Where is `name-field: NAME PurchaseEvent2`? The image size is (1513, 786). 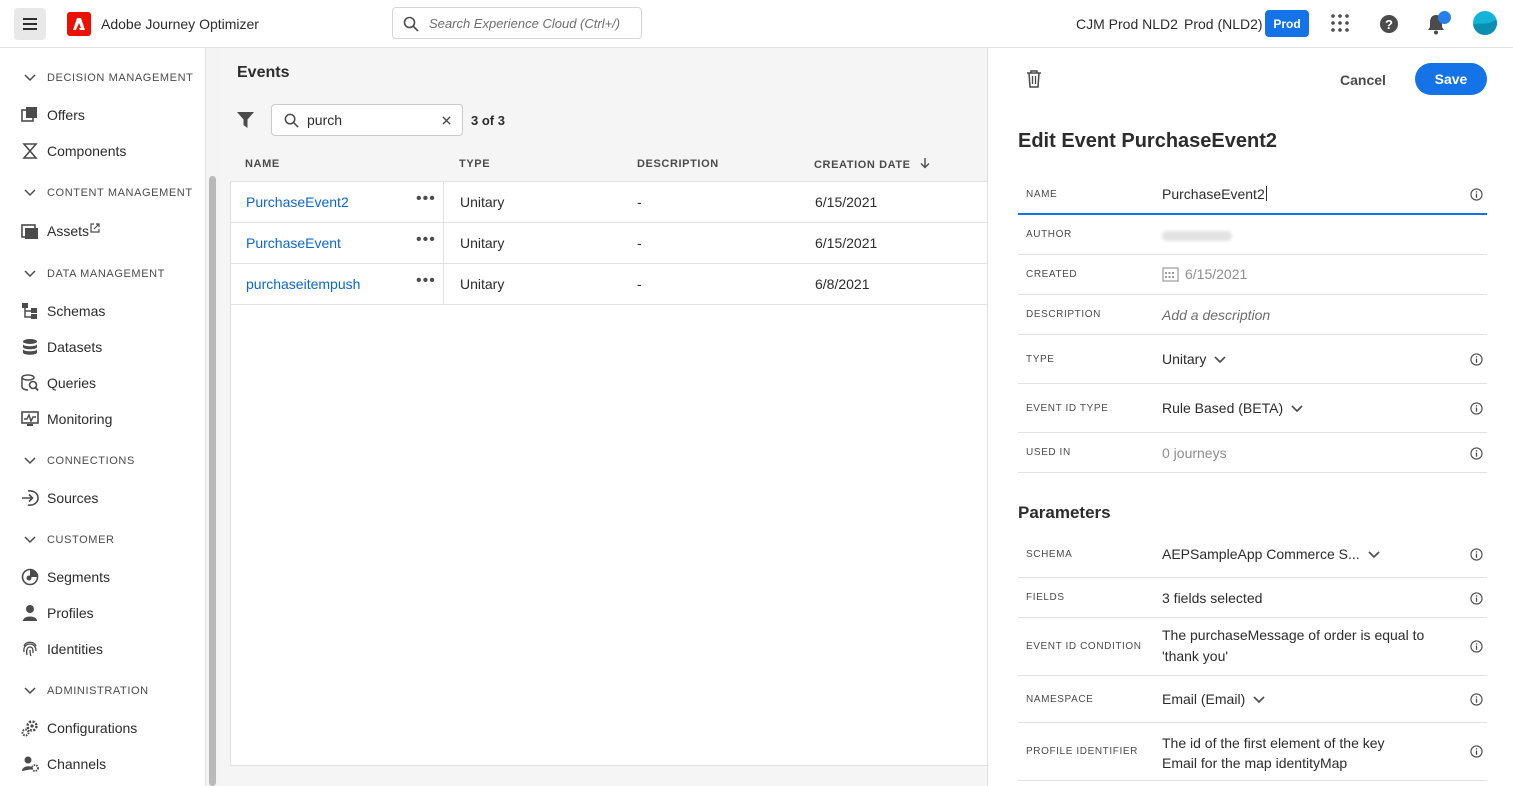 name-field: NAME PurchaseEvent2 is located at coordinates (1252, 194).